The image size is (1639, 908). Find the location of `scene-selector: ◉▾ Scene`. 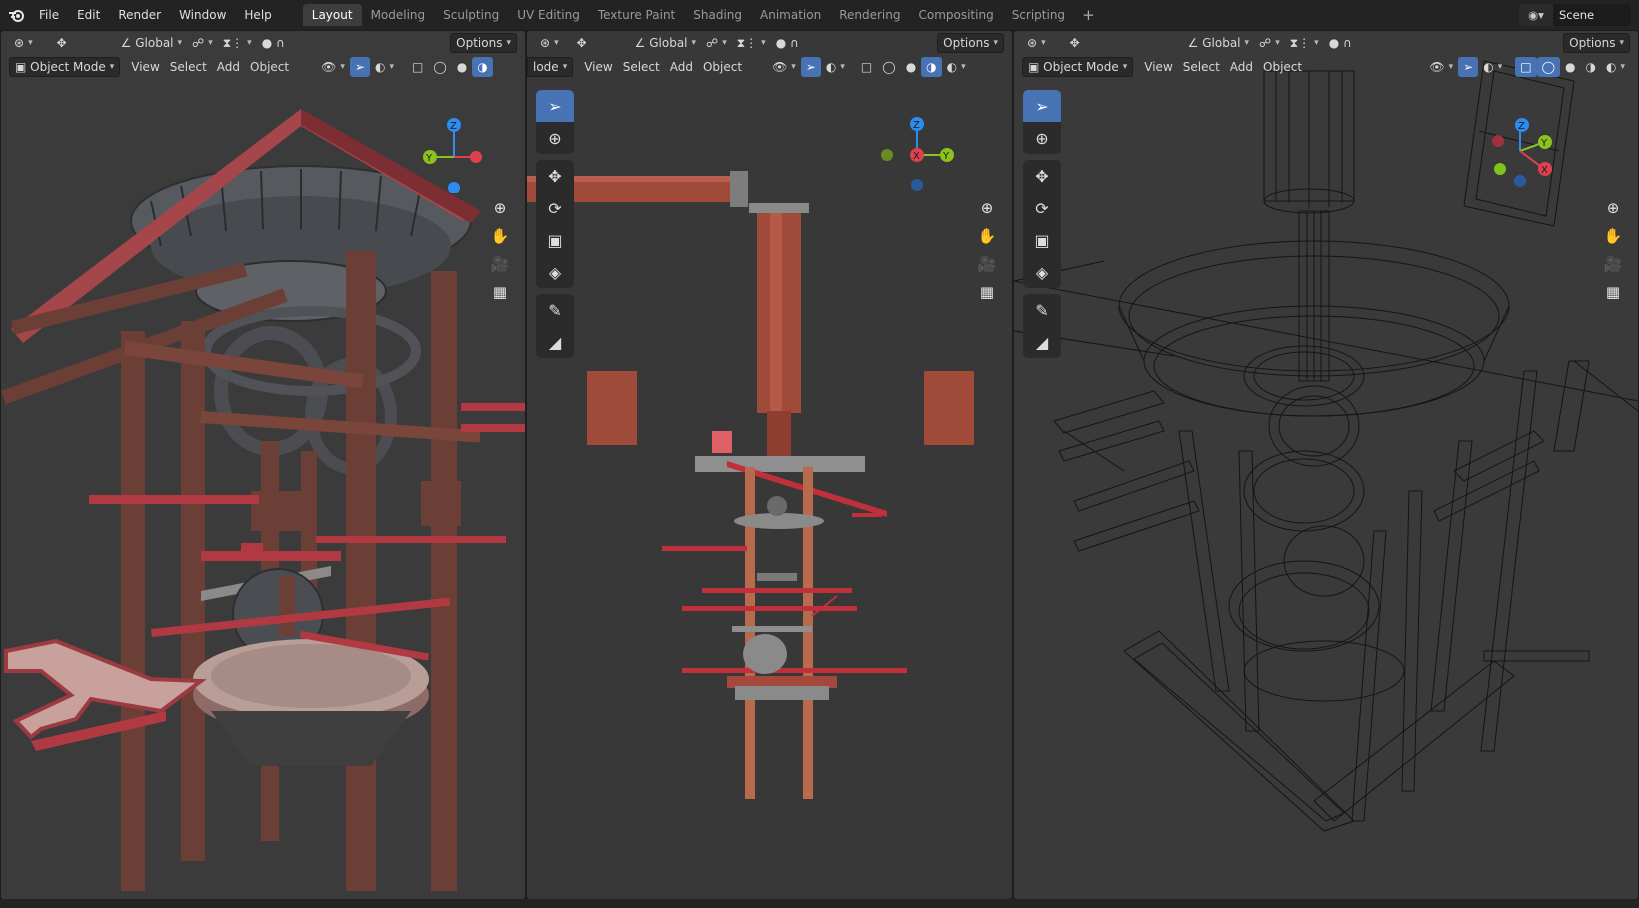

scene-selector: ◉▾ Scene is located at coordinates (1575, 15).